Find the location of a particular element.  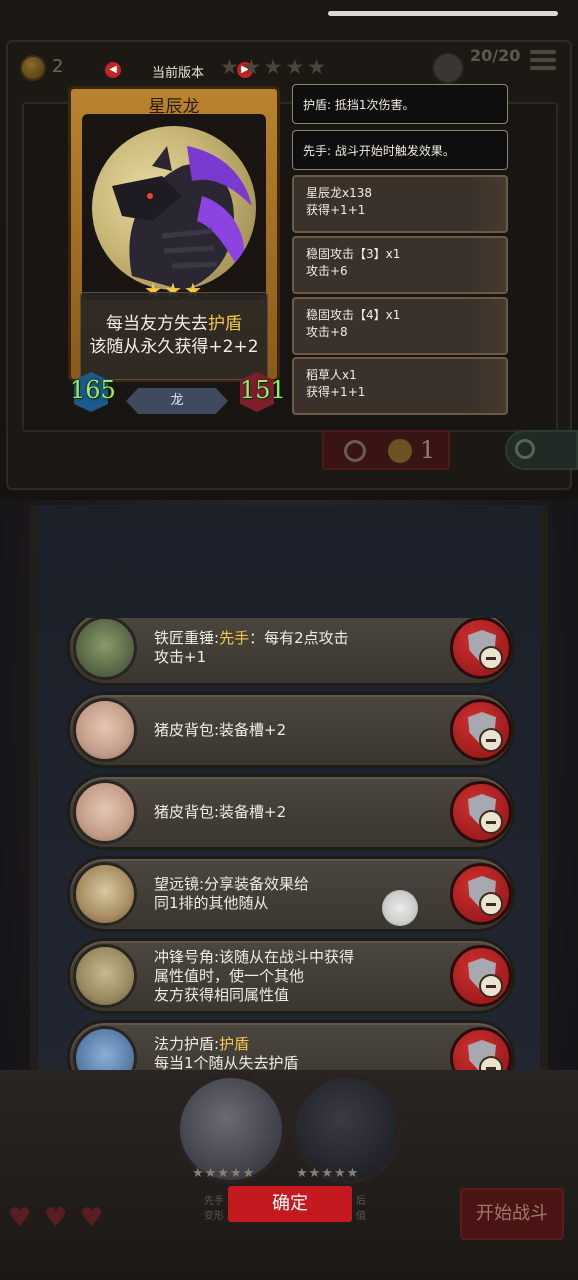

desc-text: 每当友方失去 is located at coordinates (157, 324).